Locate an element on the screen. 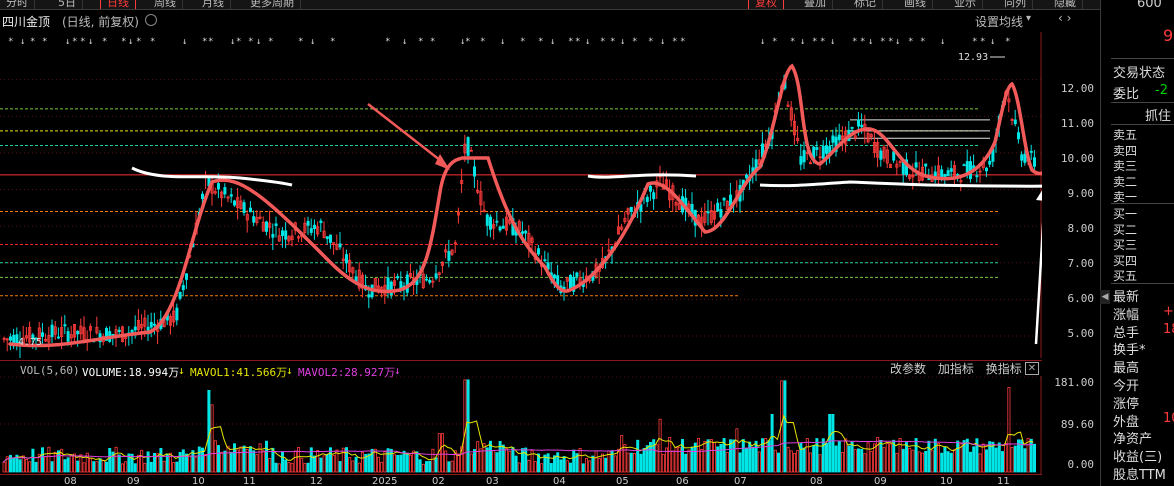 This screenshot has width=1174, height=486. collapse-panel-icon: ◀ is located at coordinates (1105, 297).